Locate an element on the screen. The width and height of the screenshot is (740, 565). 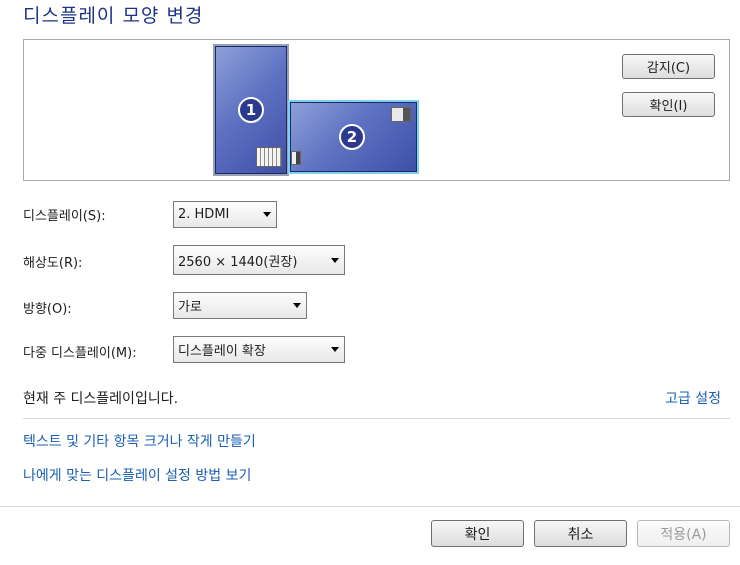
monitor-2-thumbnail-icon is located at coordinates (401, 114).